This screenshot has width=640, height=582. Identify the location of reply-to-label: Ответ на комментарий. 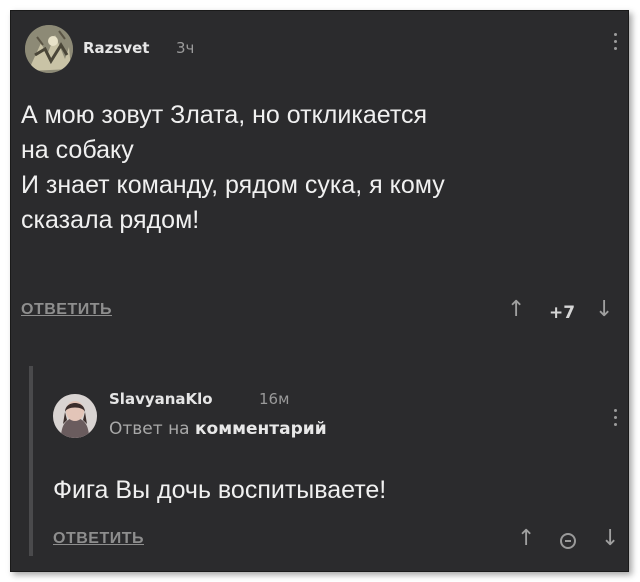
(218, 429).